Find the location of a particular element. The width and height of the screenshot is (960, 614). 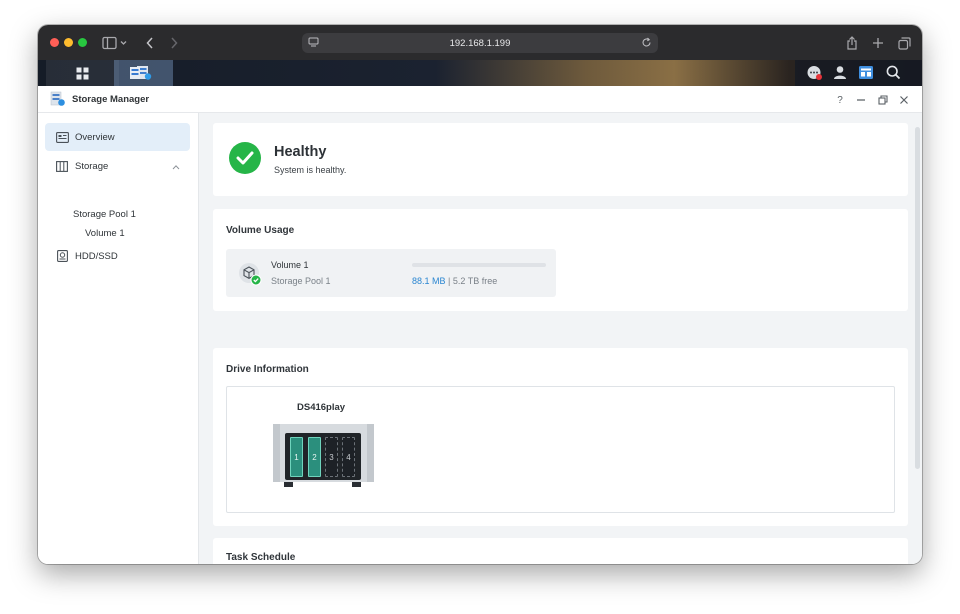

drive-bay-label: 4 is located at coordinates (348, 457).